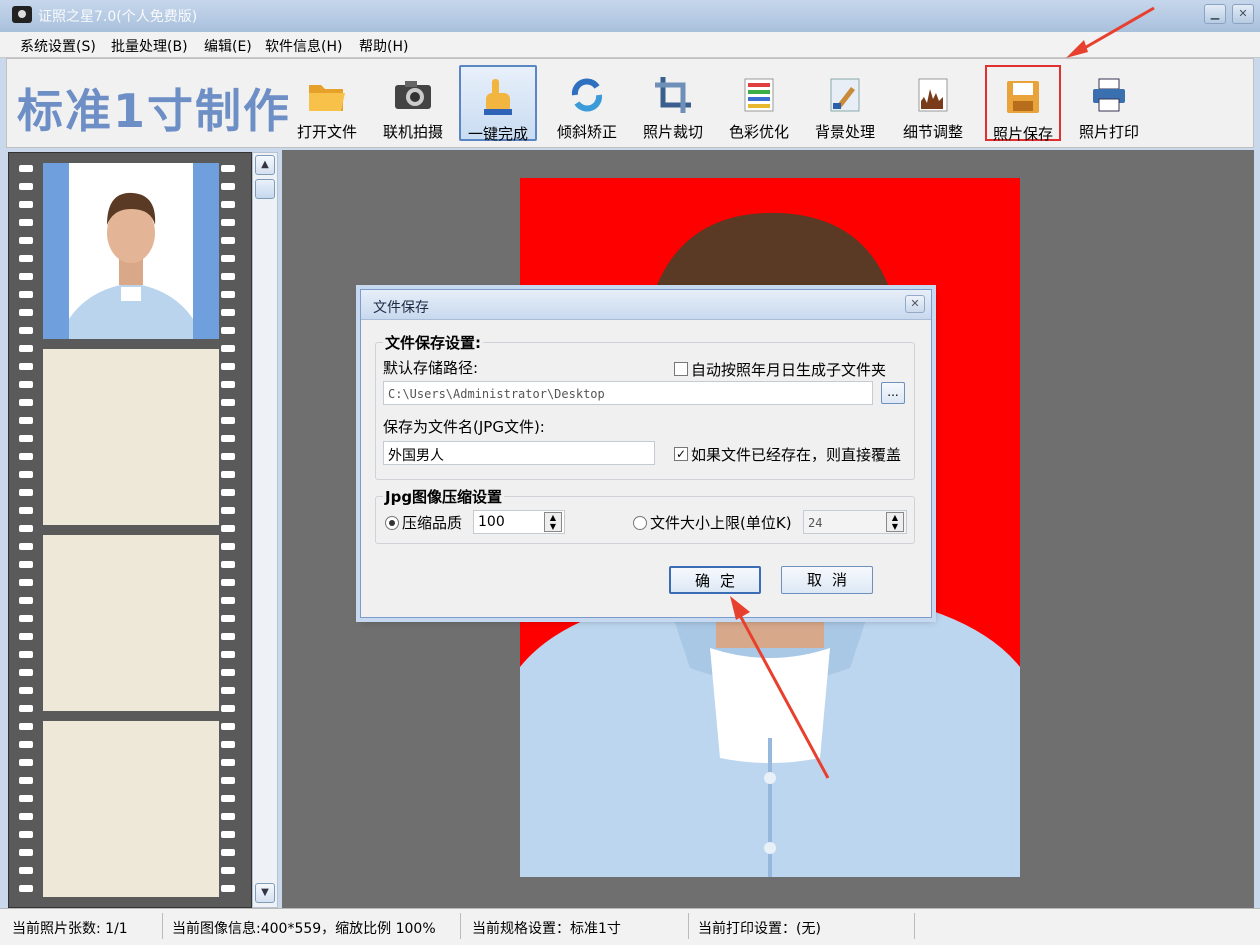 Image resolution: width=1260 pixels, height=945 pixels. I want to click on rotate-icon, so click(587, 95).